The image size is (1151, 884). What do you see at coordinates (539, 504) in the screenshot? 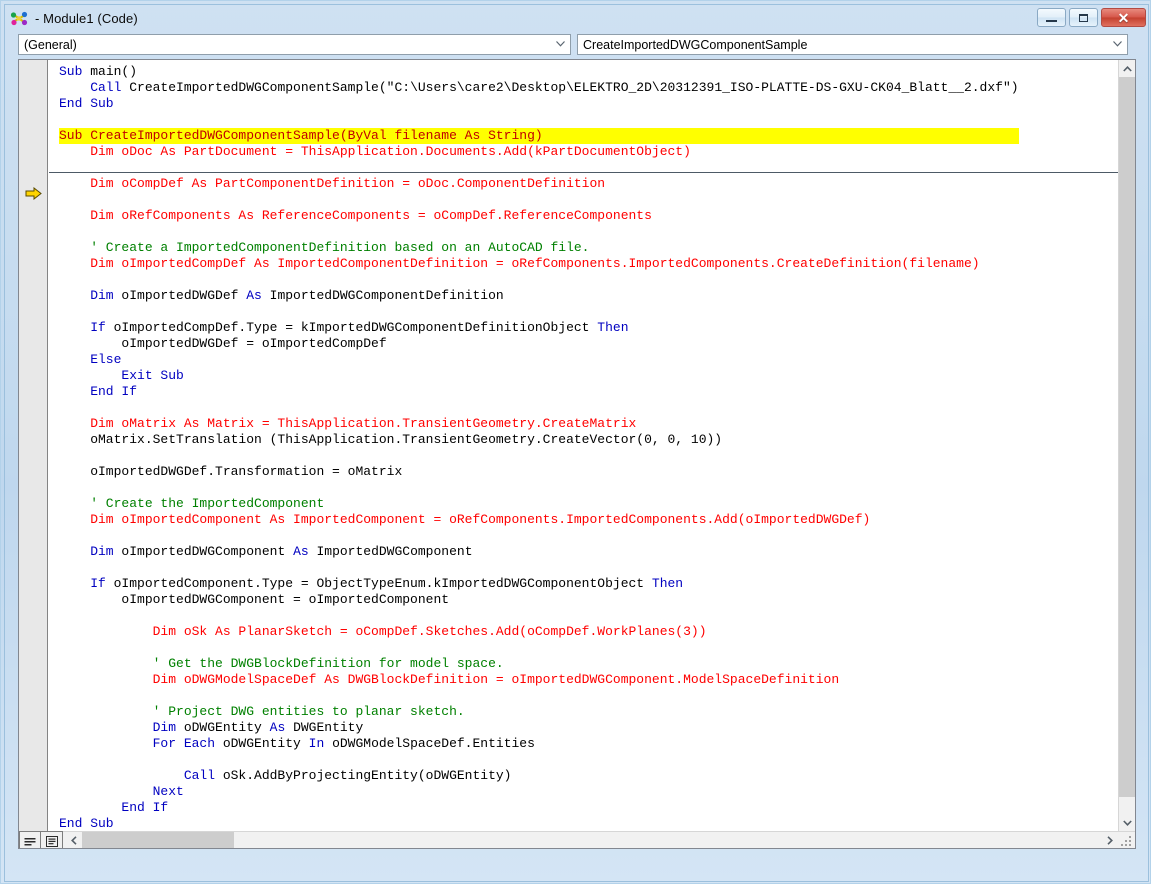
I see `code-line: ' Create the ImportedComponent` at bounding box center [539, 504].